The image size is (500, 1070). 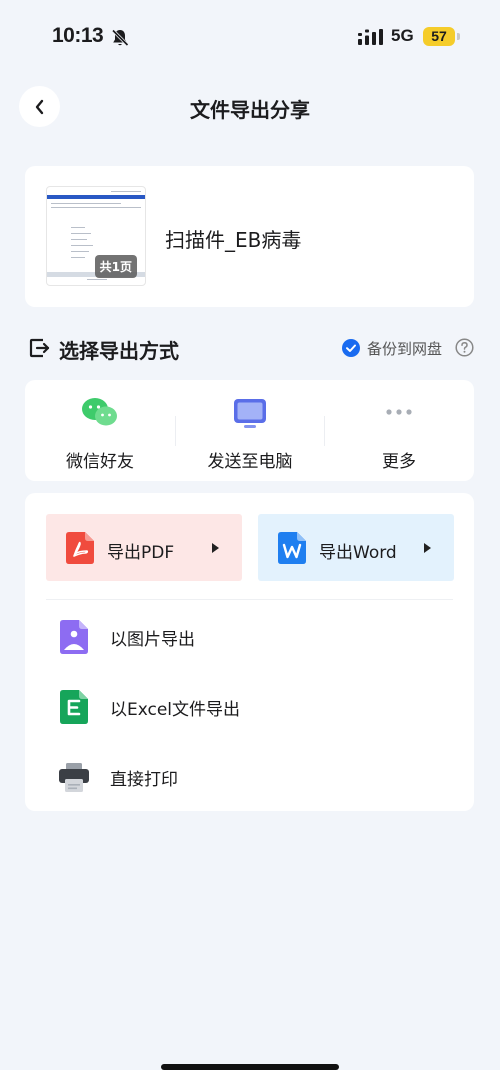 I want to click on section-title: 选择导出方式, so click(x=119, y=351).